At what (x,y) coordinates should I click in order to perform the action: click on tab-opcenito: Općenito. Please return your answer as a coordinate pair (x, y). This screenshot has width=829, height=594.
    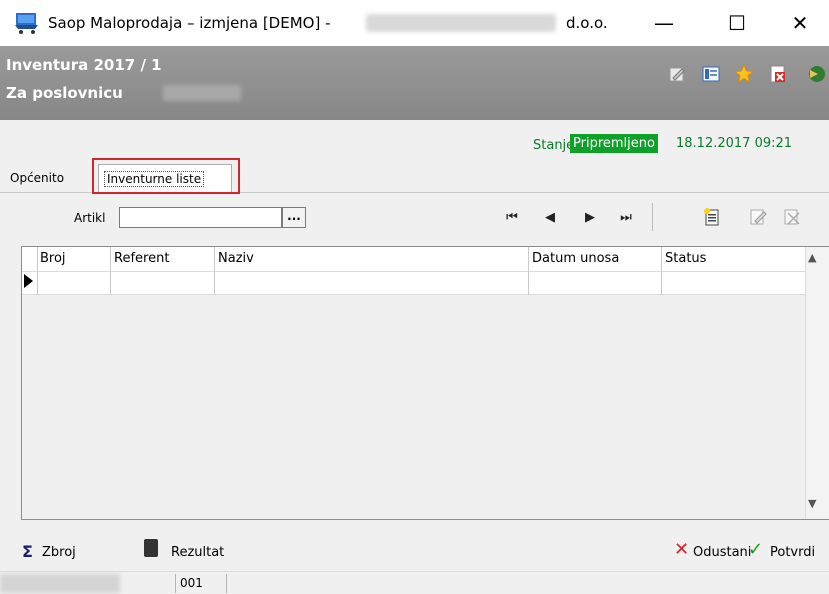
    Looking at the image, I should click on (37, 178).